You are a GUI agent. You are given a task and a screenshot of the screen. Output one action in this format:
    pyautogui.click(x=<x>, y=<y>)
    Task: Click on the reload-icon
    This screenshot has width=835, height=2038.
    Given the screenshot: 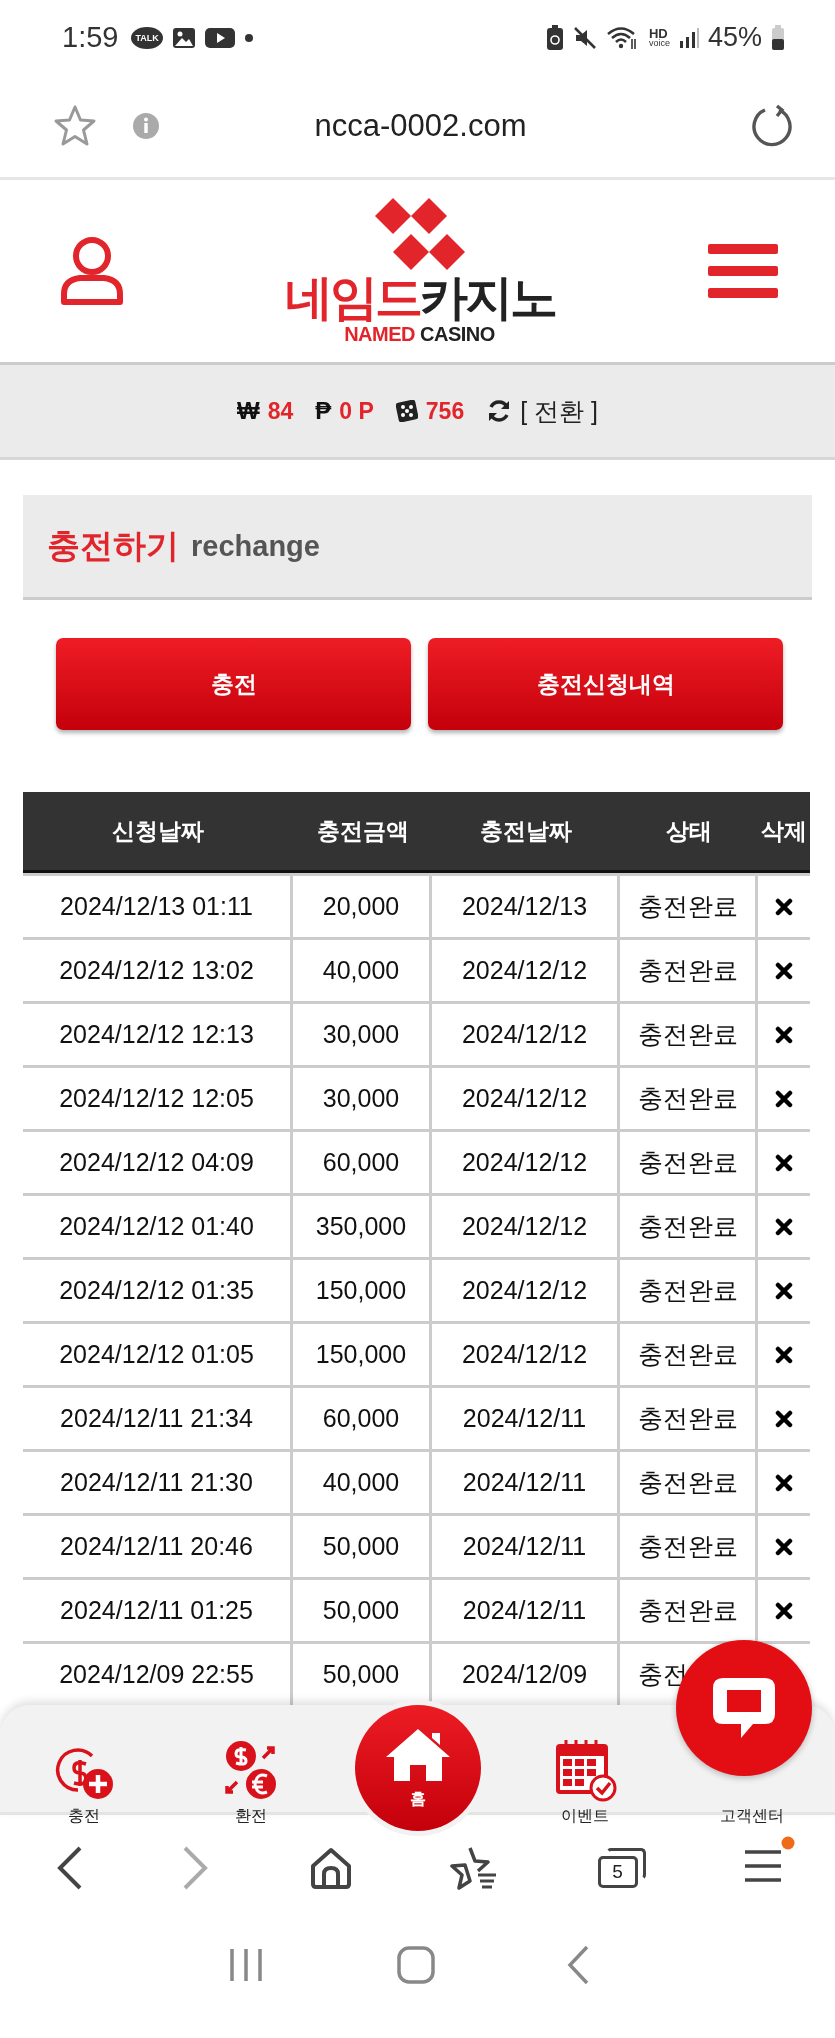 What is the action you would take?
    pyautogui.click(x=773, y=126)
    